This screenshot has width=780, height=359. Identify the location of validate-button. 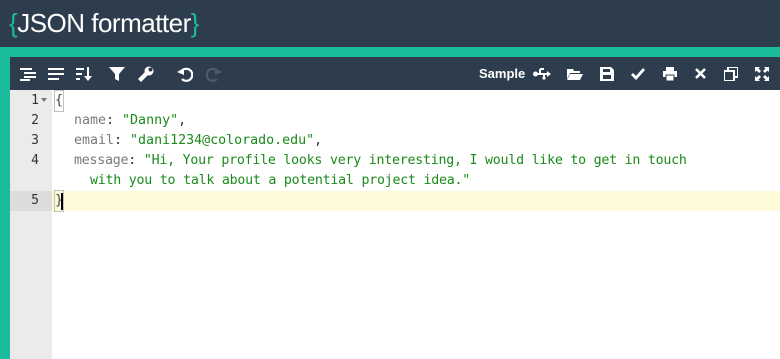
(638, 73).